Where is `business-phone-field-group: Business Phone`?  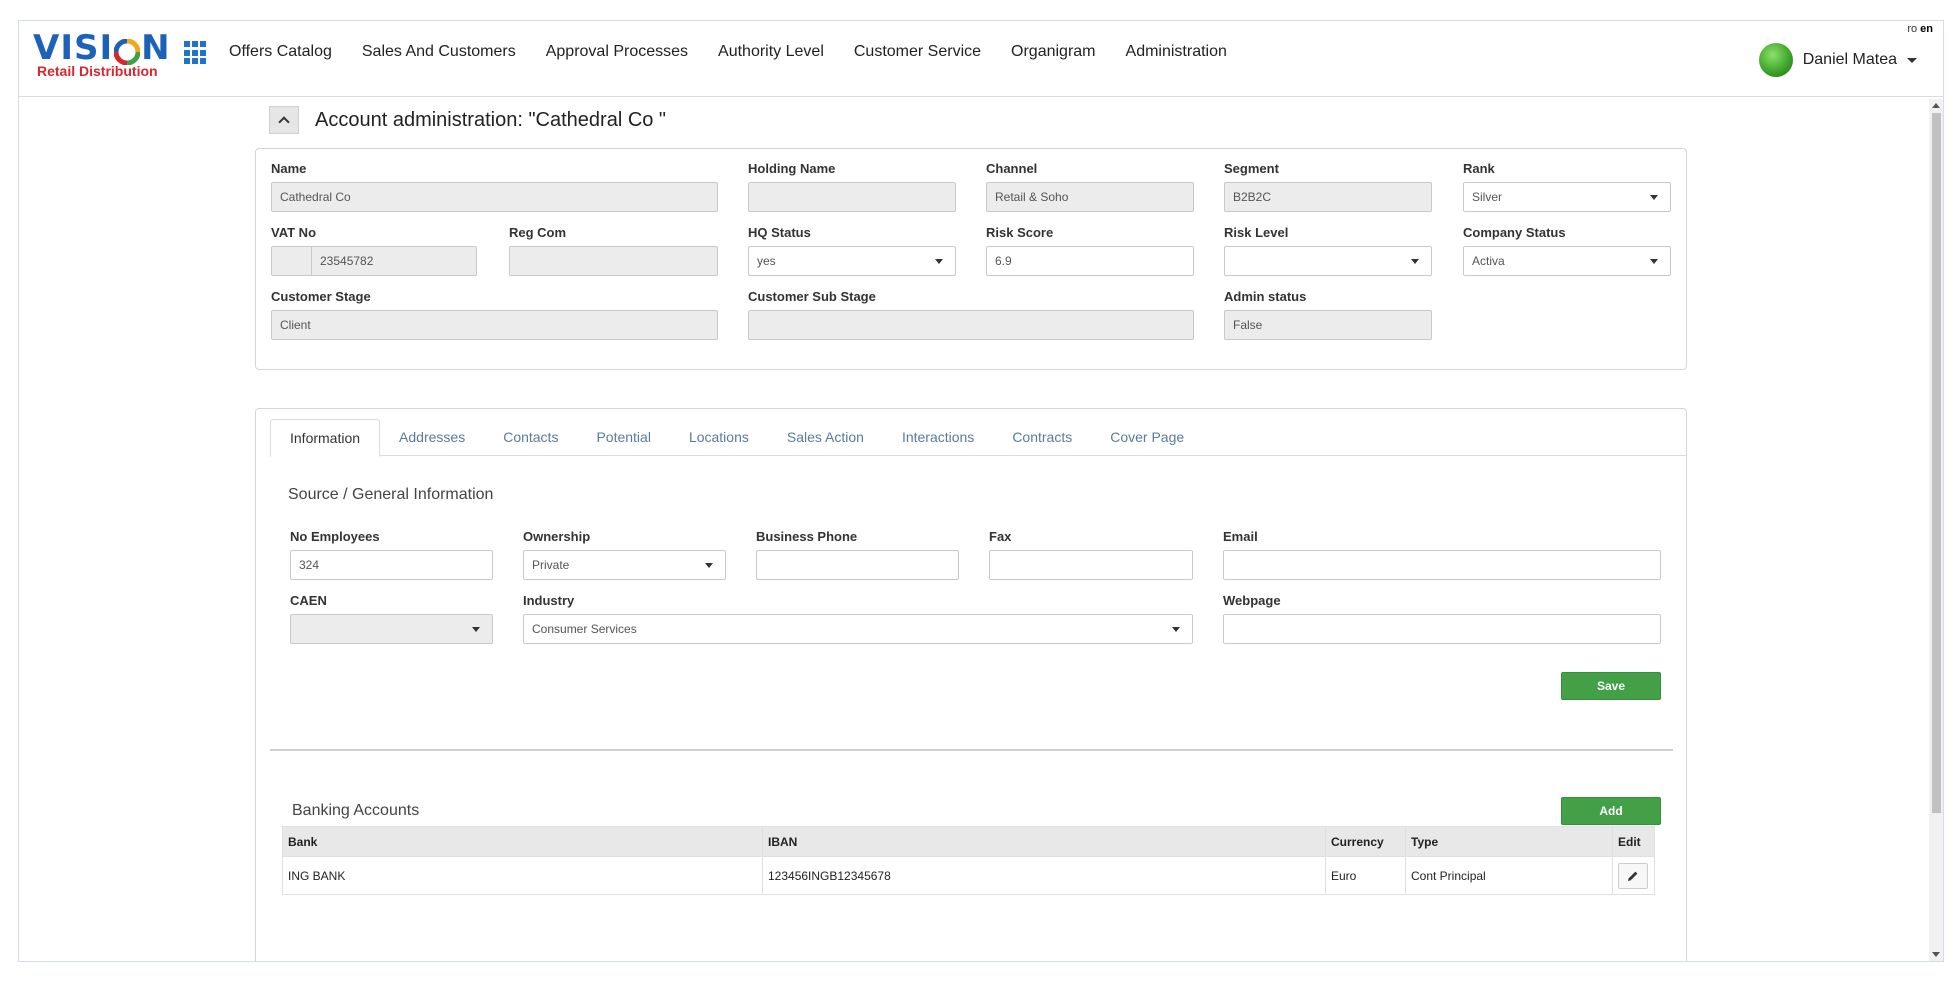 business-phone-field-group: Business Phone is located at coordinates (857, 554).